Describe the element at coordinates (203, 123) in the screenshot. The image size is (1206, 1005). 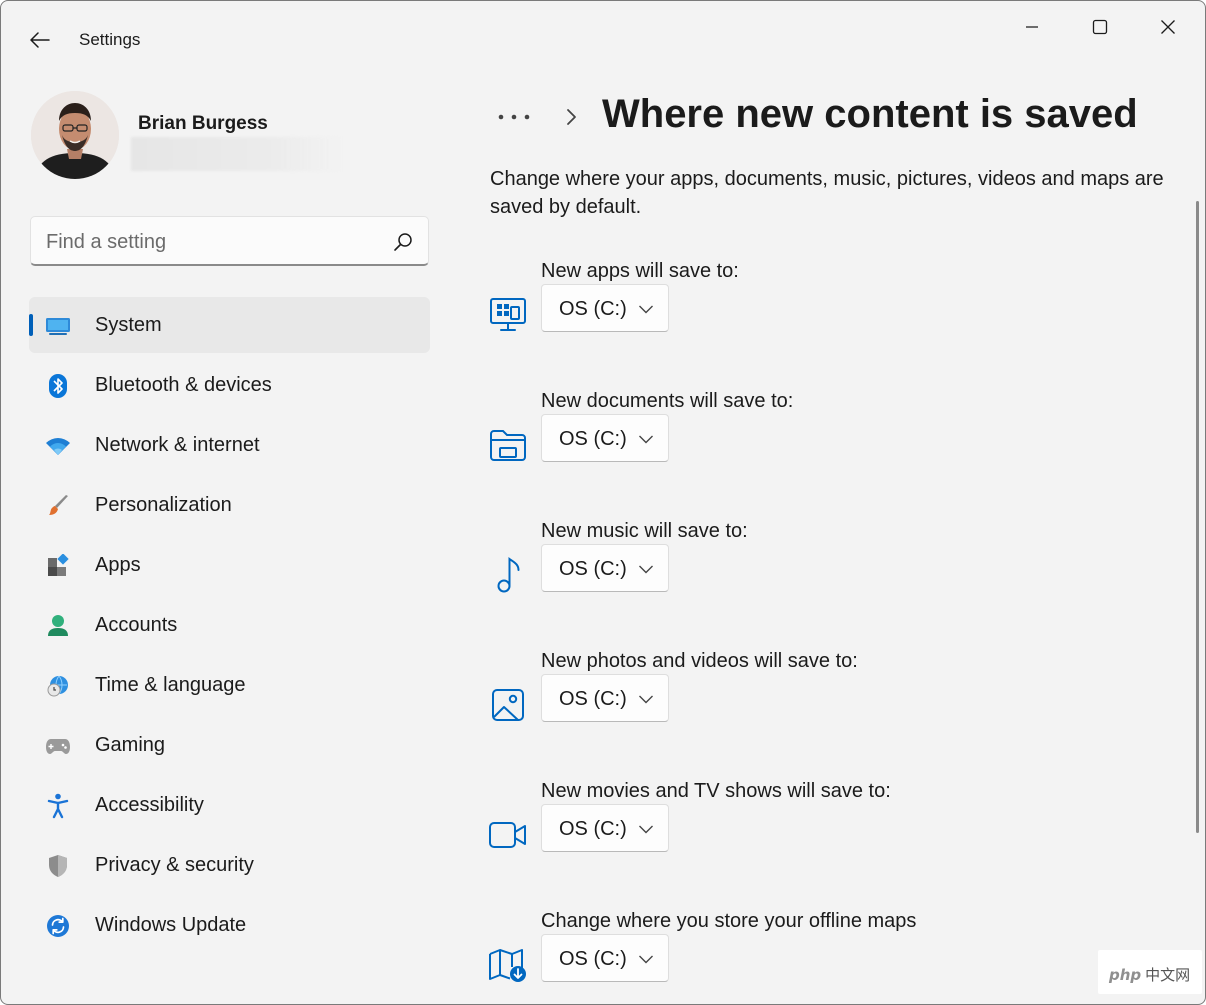
I see `profile-name: Brian Burgess` at that location.